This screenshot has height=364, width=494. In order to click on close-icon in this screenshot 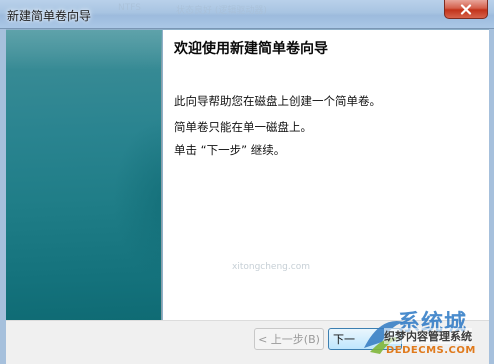, I will do `click(466, 9)`.